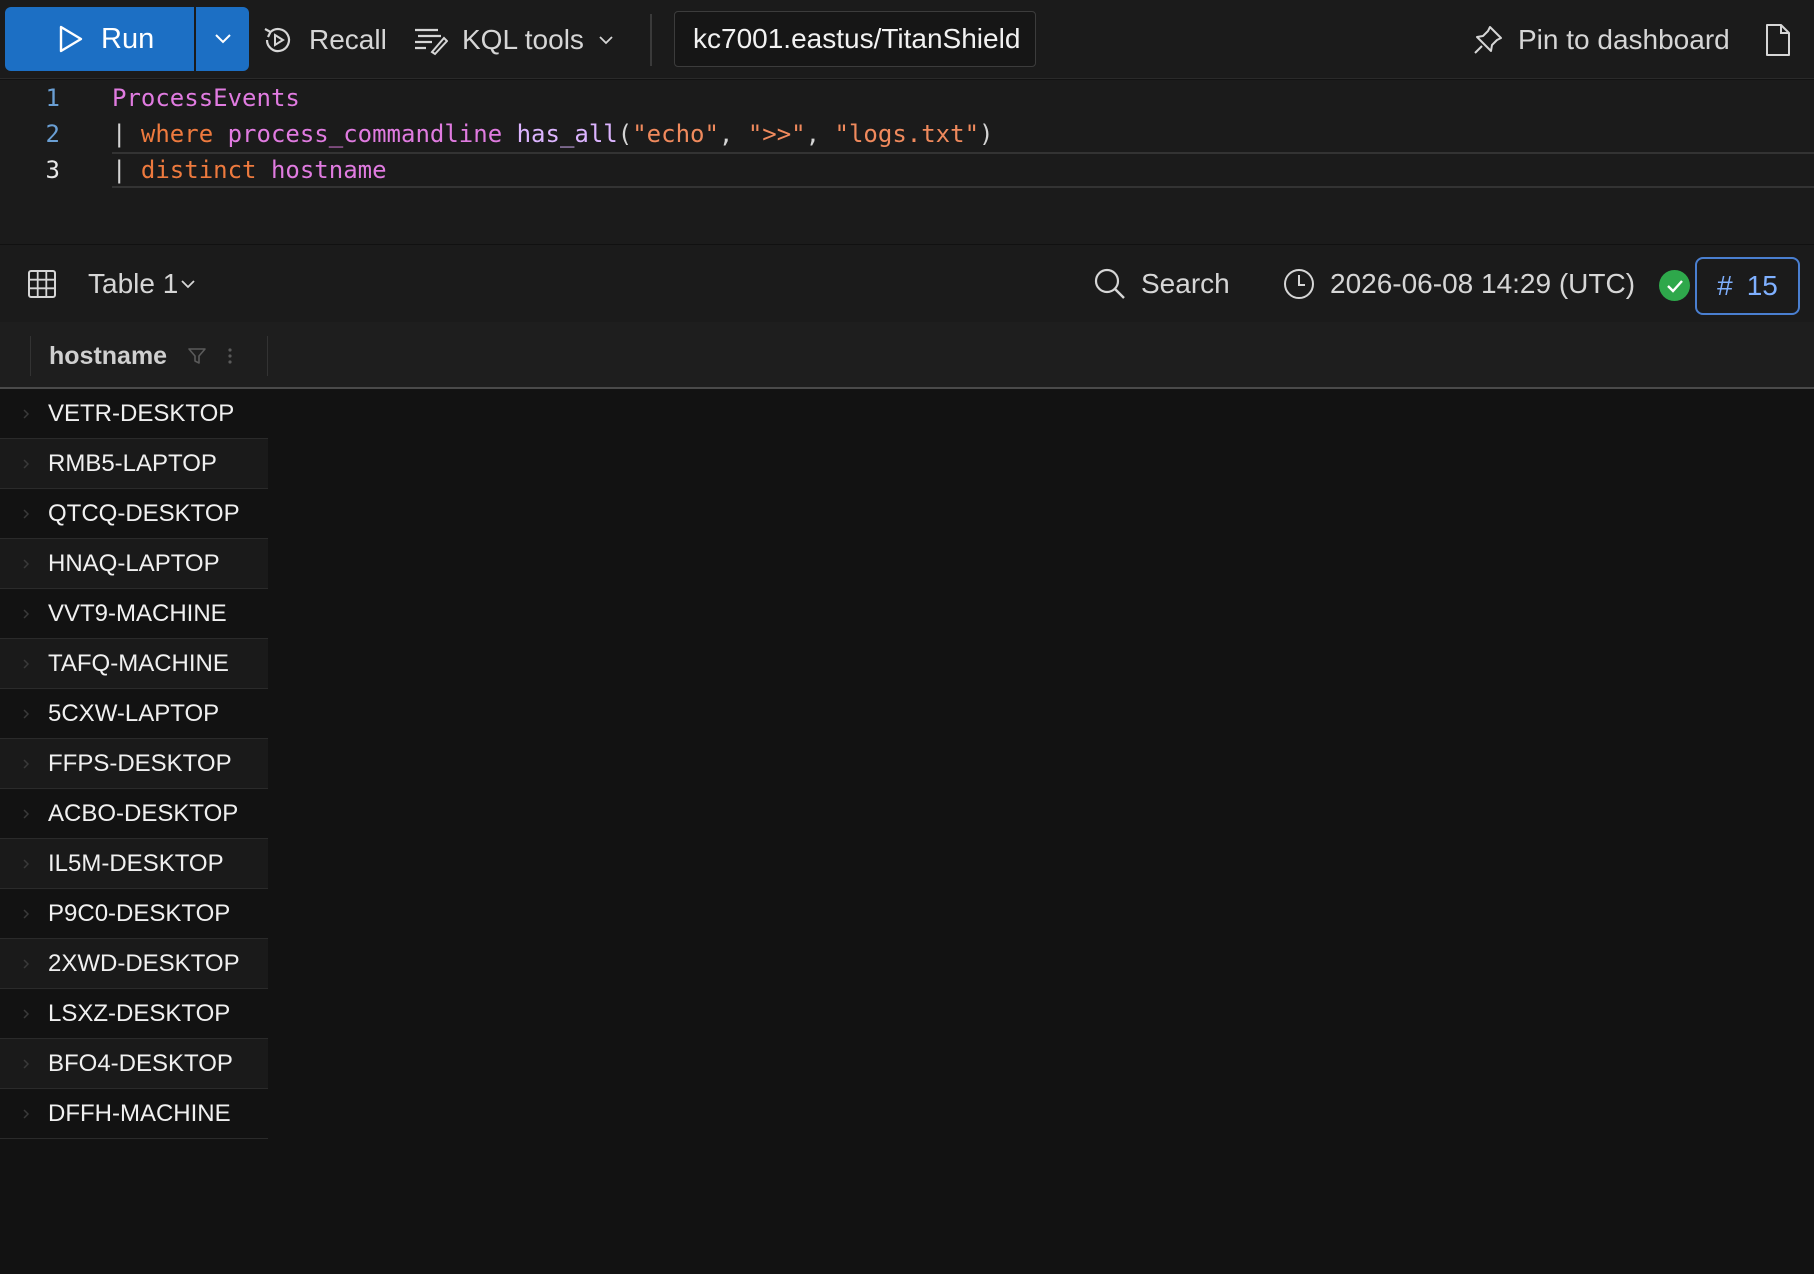 This screenshot has width=1814, height=1274. I want to click on hostname-cell: FFPS-DESKTOP, so click(140, 763).